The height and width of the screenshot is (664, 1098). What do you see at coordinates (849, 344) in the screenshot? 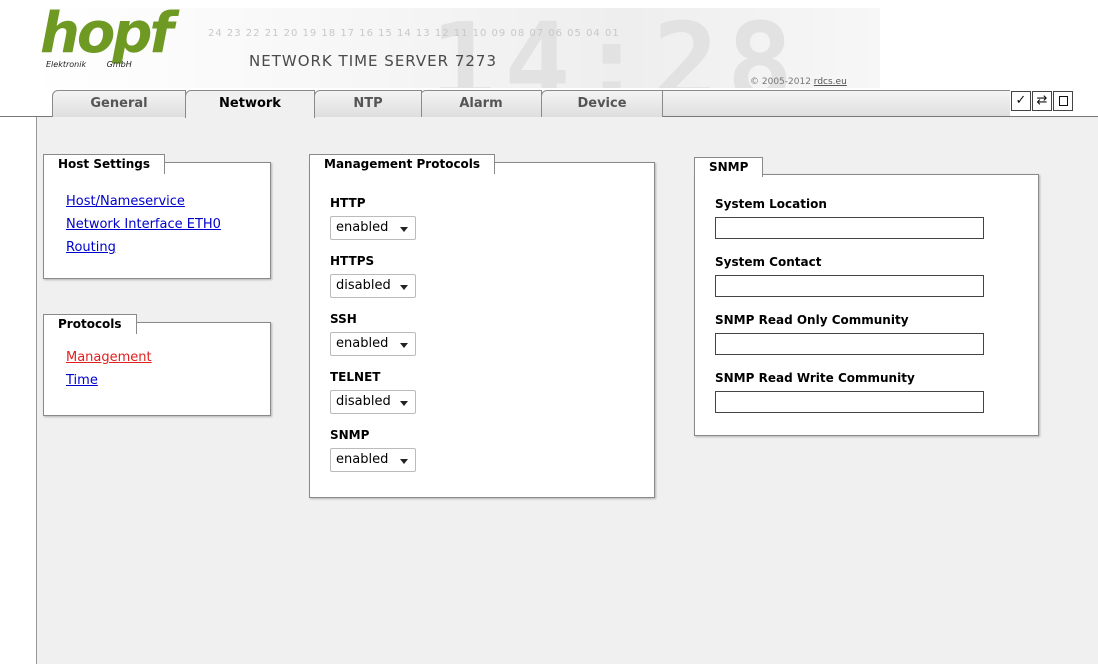
I see `read-only-community-input` at bounding box center [849, 344].